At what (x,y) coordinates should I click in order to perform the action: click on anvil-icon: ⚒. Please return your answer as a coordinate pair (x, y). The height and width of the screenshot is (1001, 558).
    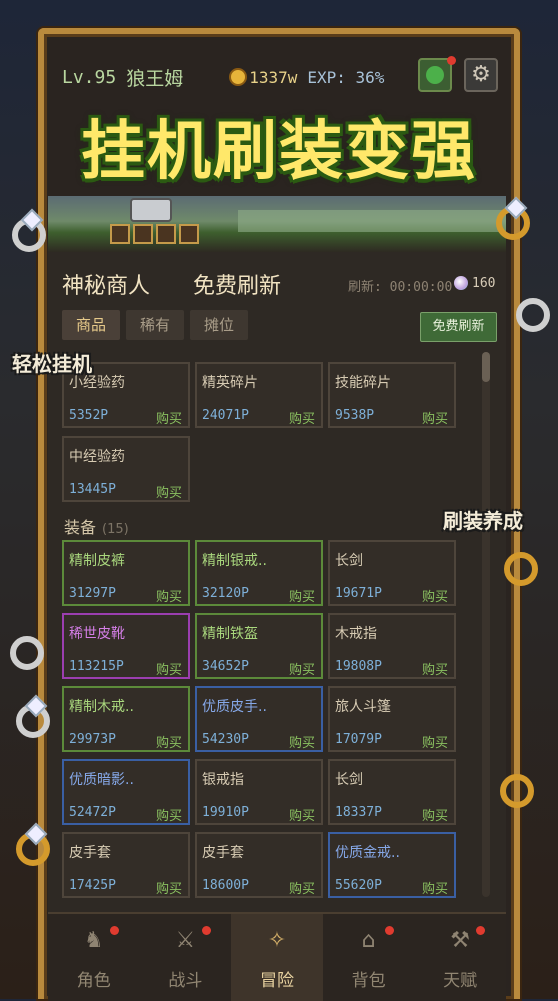
    Looking at the image, I should click on (460, 940).